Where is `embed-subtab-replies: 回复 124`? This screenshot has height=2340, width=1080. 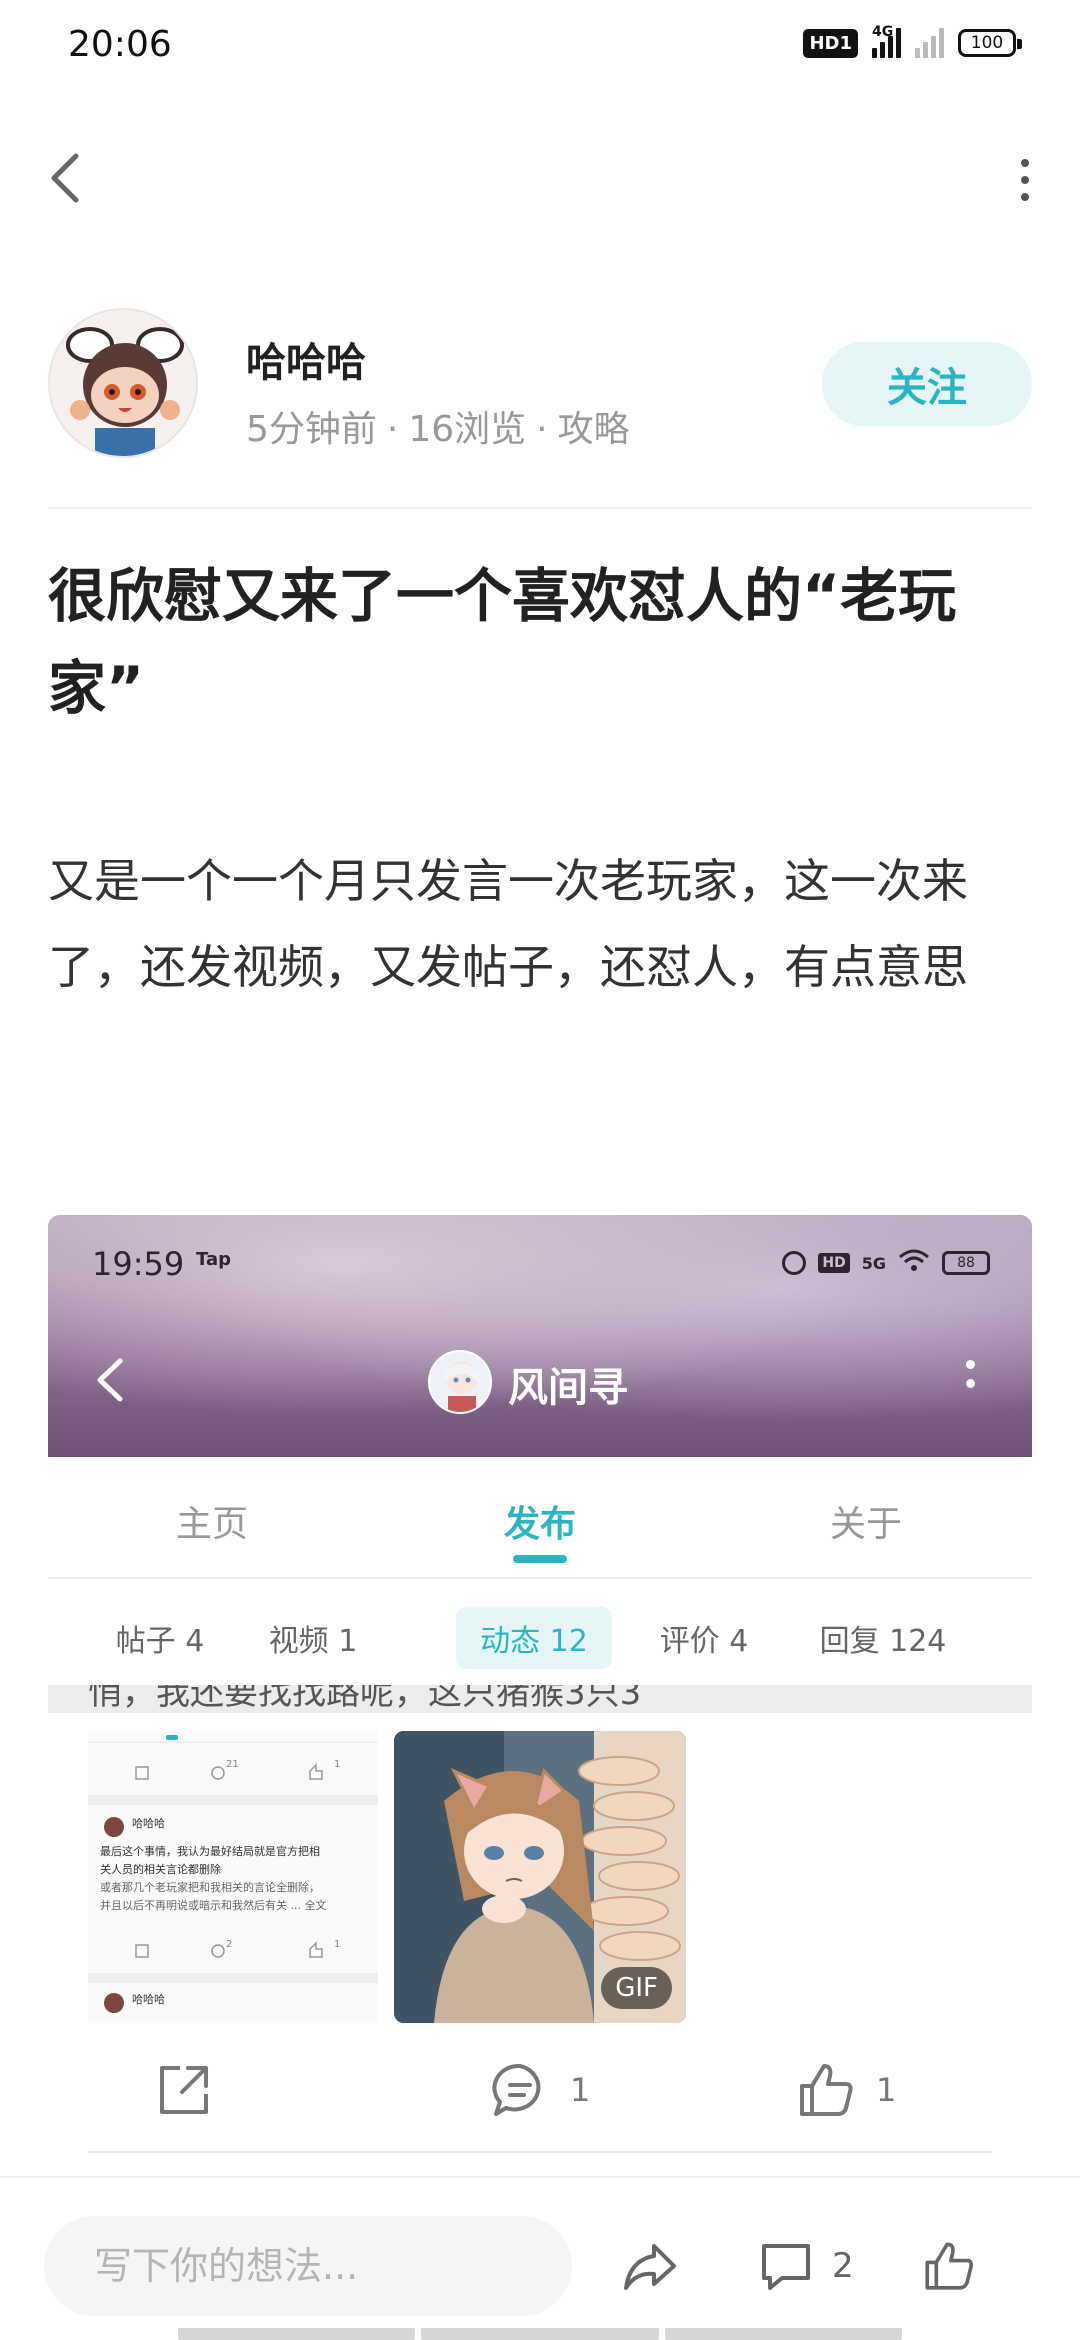
embed-subtab-replies: 回复 124 is located at coordinates (883, 1641).